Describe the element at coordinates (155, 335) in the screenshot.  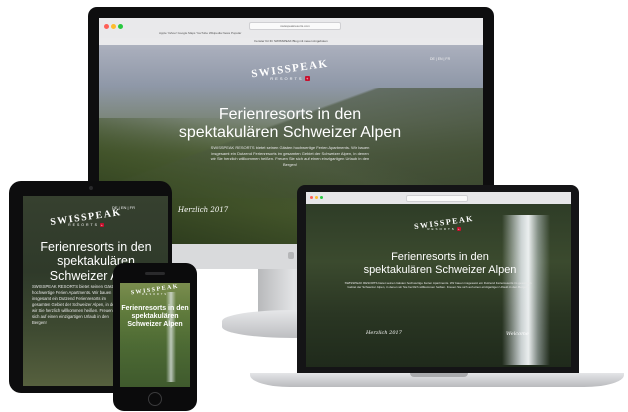
I see `phone-screen` at that location.